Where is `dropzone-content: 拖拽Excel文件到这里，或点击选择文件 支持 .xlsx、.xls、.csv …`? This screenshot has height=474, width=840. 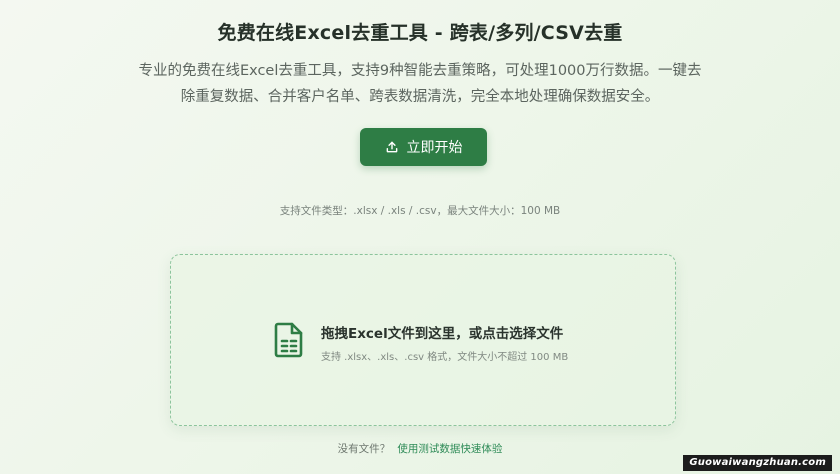 dropzone-content: 拖拽Excel文件到这里，或点击选择文件 支持 .xlsx、.xls、.csv … is located at coordinates (420, 342).